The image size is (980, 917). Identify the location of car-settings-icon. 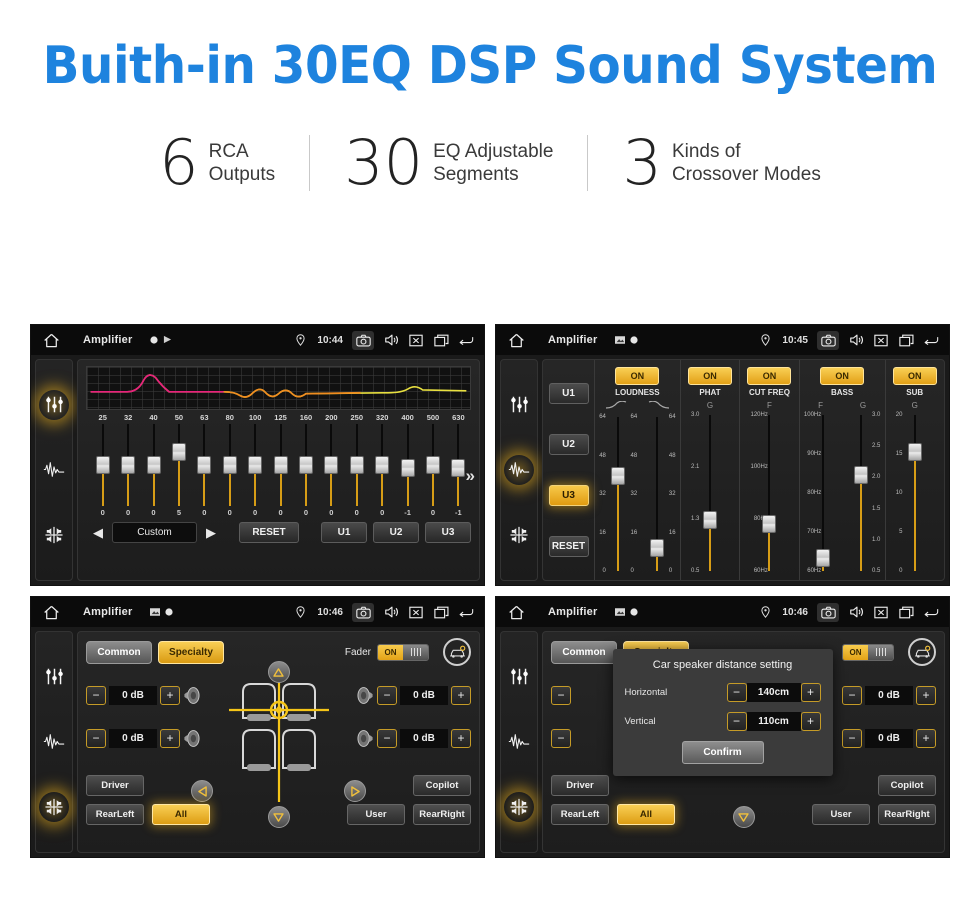
(457, 652).